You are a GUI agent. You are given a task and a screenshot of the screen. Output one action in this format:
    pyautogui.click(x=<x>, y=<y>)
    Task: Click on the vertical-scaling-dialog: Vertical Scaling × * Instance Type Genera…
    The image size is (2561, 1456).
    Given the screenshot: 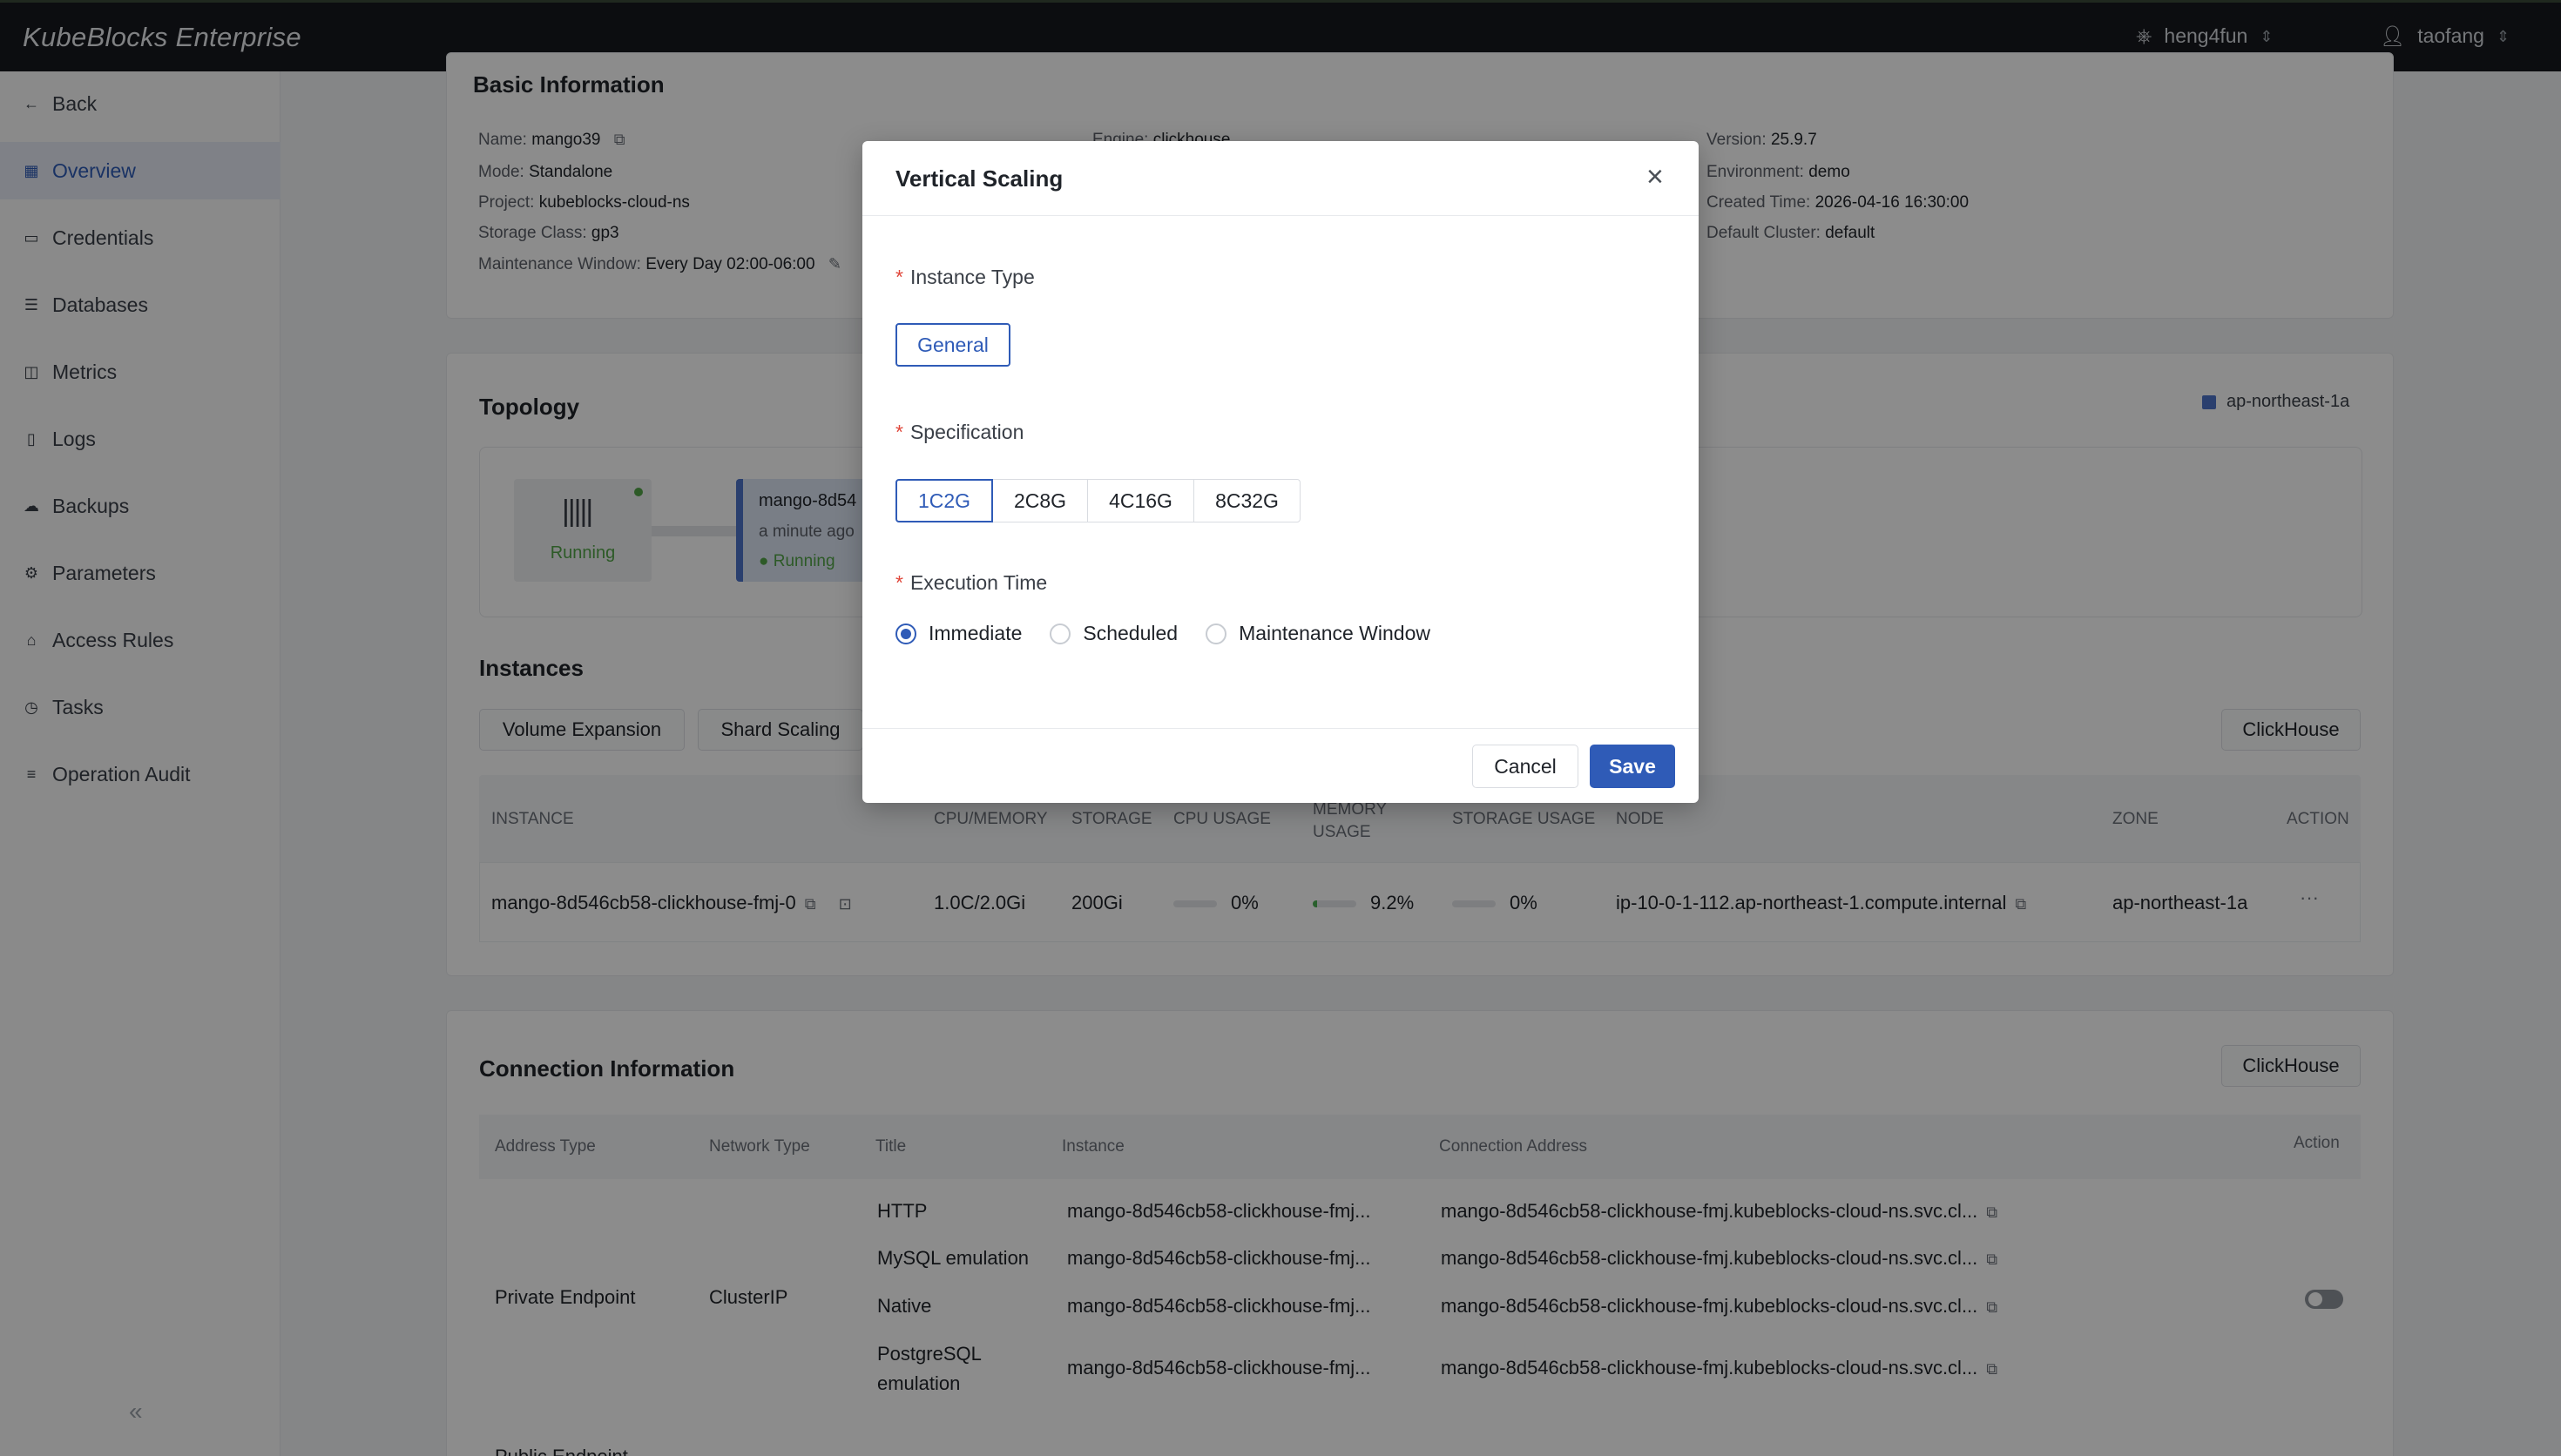 What is the action you would take?
    pyautogui.click(x=1280, y=472)
    